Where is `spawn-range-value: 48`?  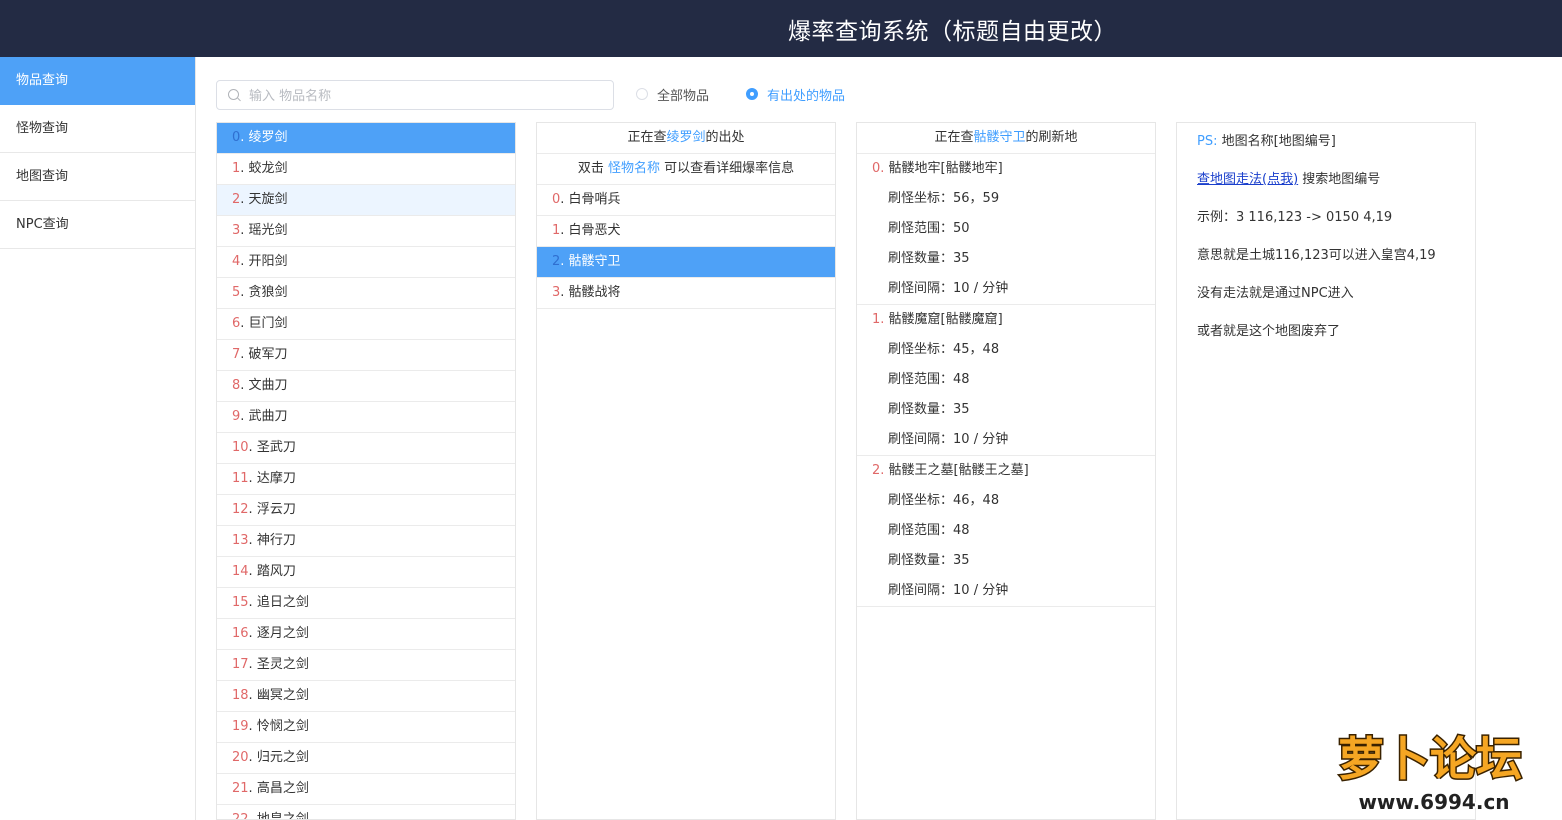 spawn-range-value: 48 is located at coordinates (961, 530).